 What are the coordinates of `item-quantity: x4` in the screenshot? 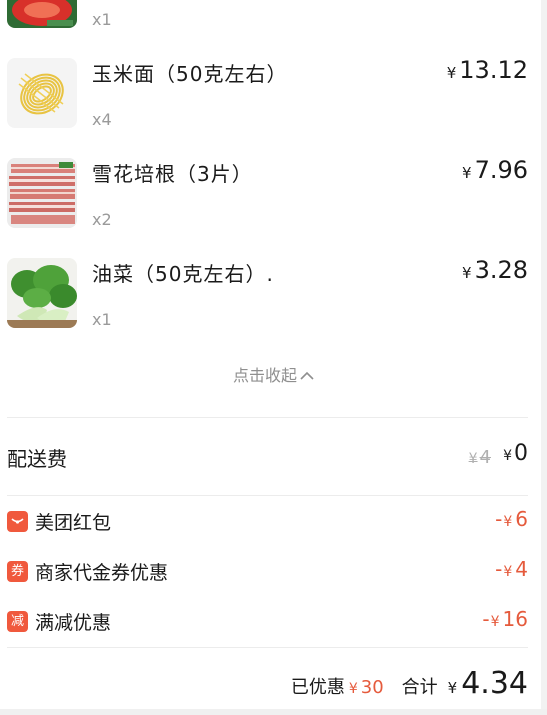 It's located at (102, 119).